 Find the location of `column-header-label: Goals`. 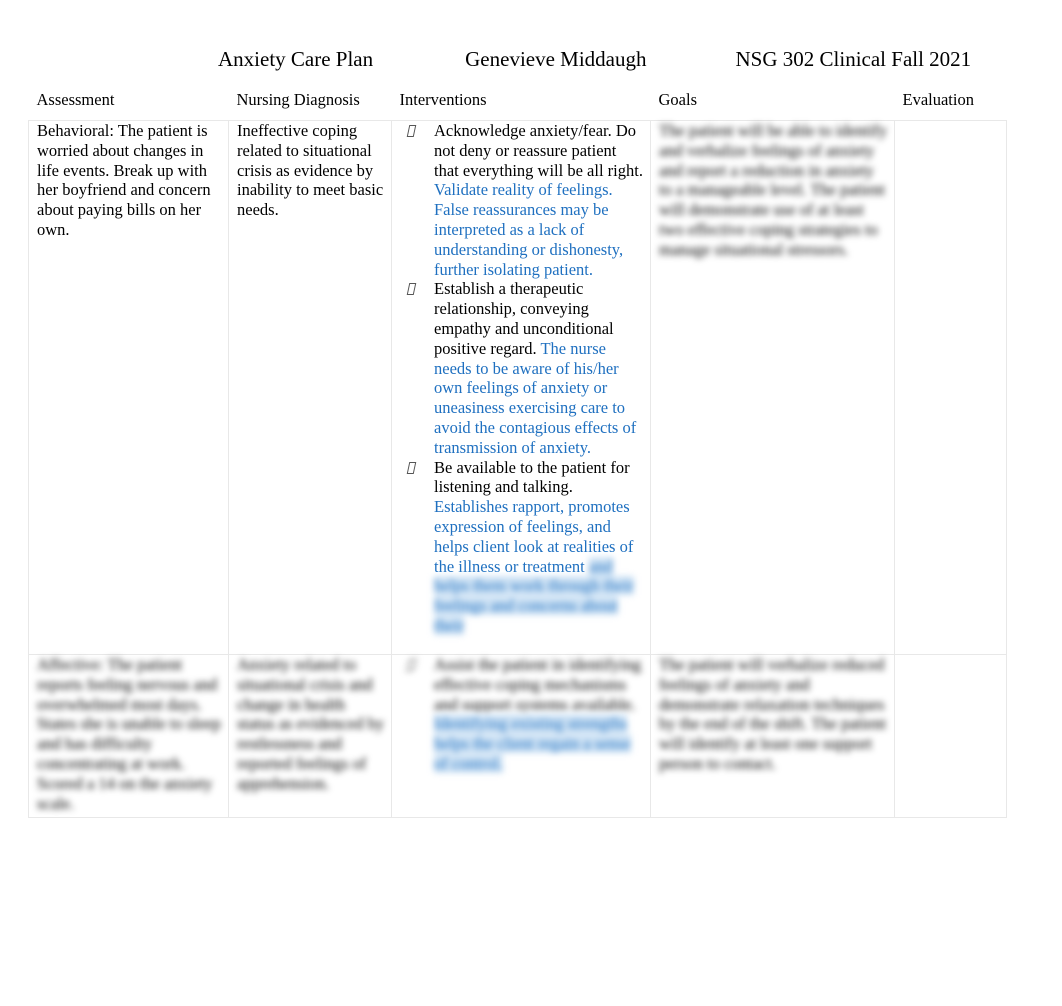

column-header-label: Goals is located at coordinates (678, 99).